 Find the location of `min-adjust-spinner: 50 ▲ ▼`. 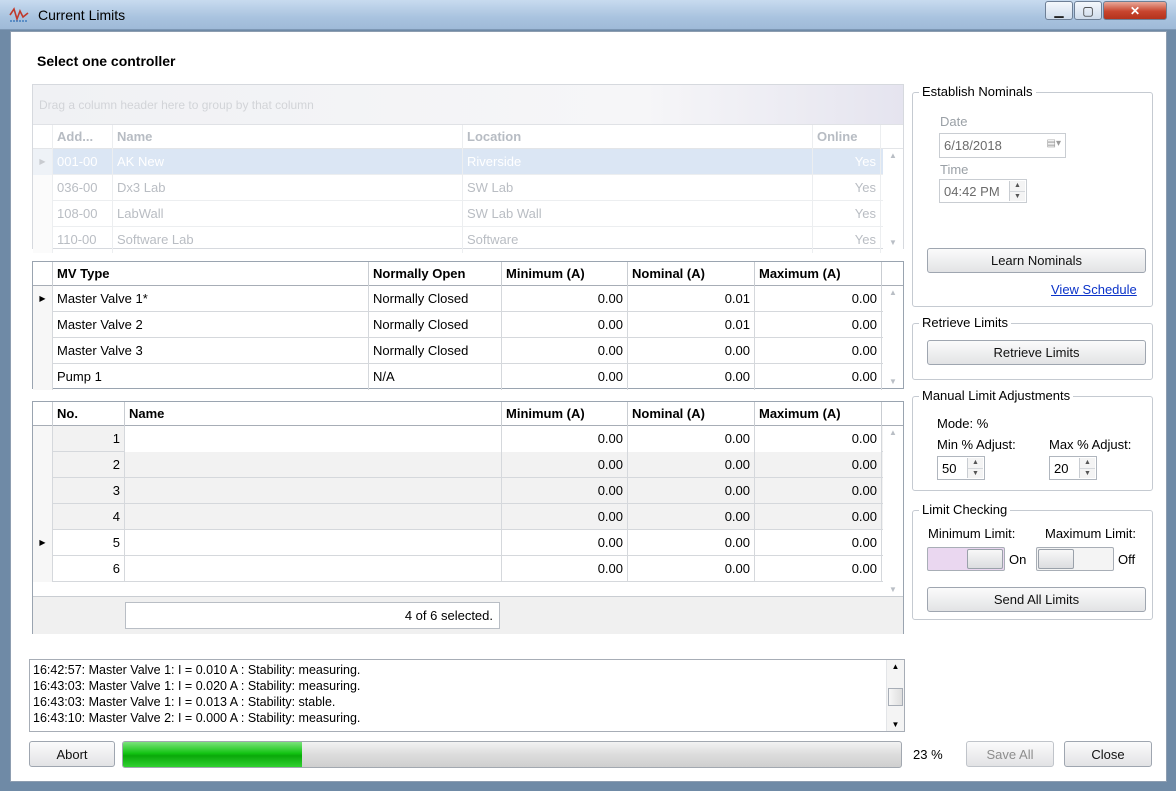

min-adjust-spinner: 50 ▲ ▼ is located at coordinates (961, 468).